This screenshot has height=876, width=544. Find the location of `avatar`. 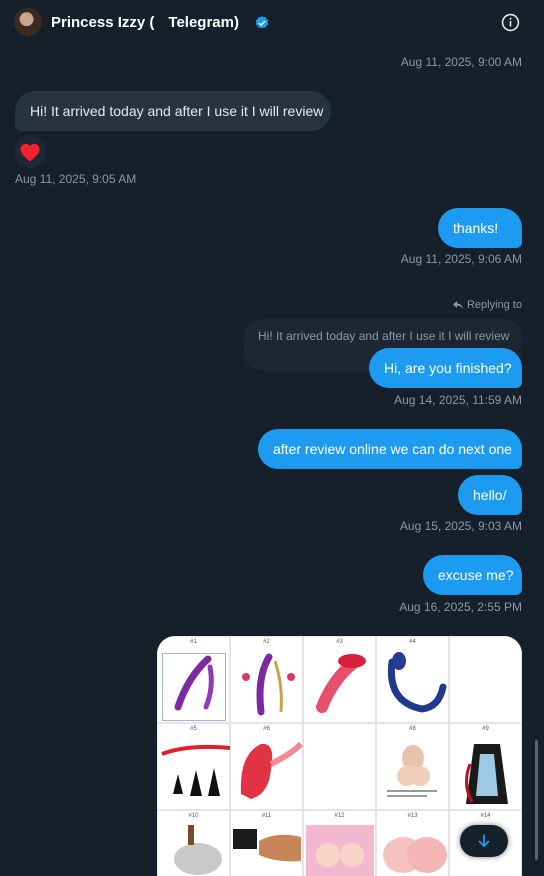

avatar is located at coordinates (28, 22).